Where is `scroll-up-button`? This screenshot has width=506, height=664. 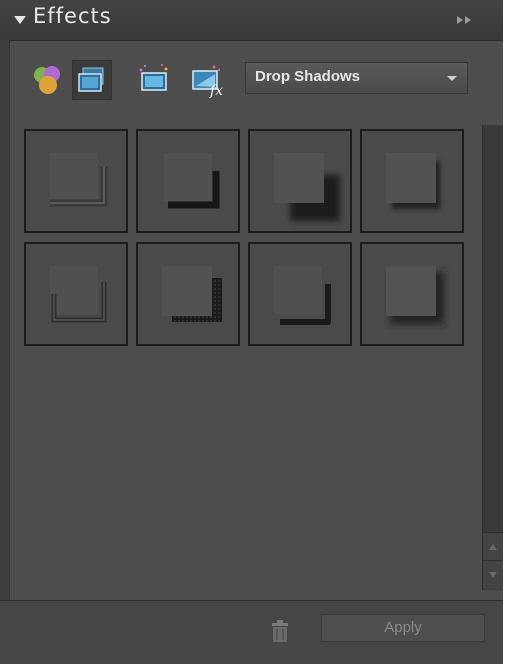
scroll-up-button is located at coordinates (493, 546).